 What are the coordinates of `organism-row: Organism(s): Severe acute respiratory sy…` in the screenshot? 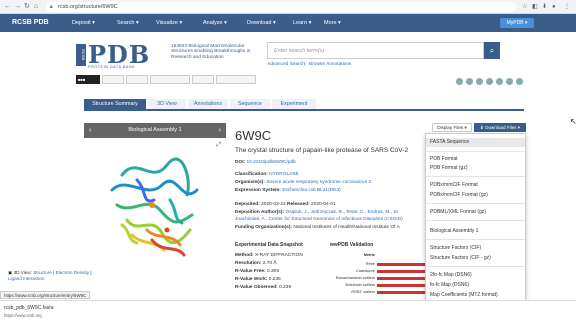 It's located at (303, 182).